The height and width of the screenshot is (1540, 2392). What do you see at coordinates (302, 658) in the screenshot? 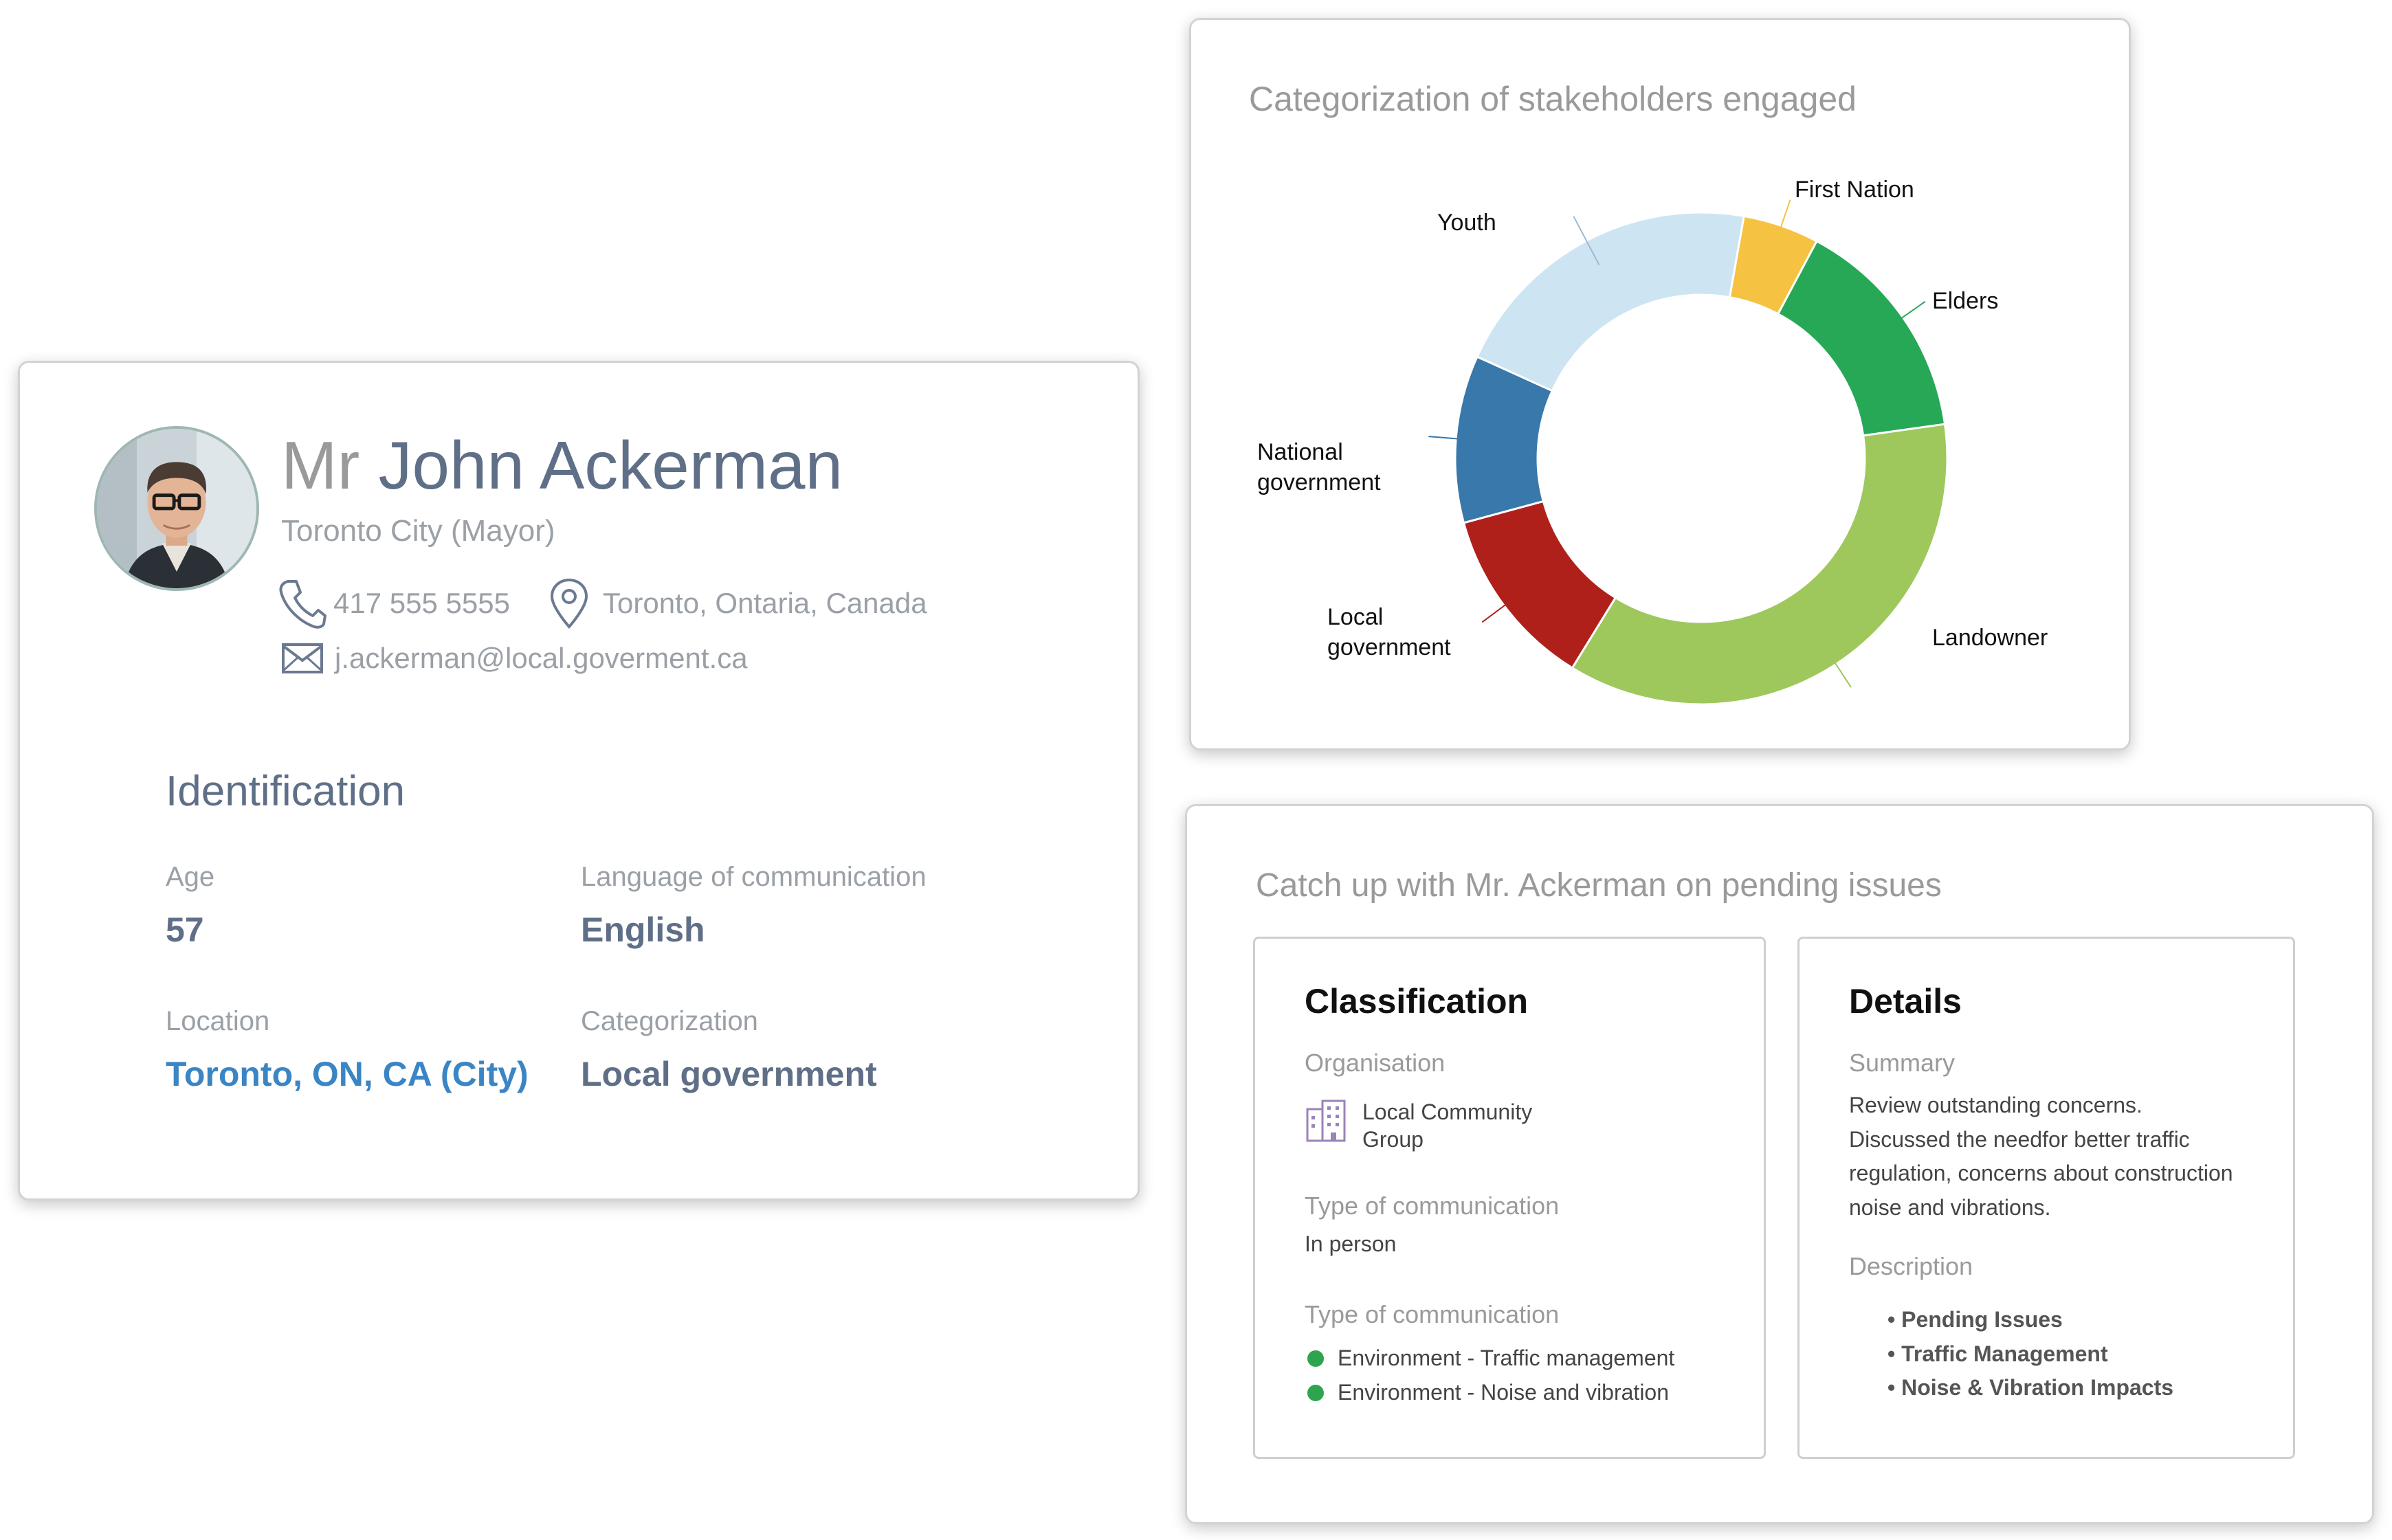
I see `mail-icon` at bounding box center [302, 658].